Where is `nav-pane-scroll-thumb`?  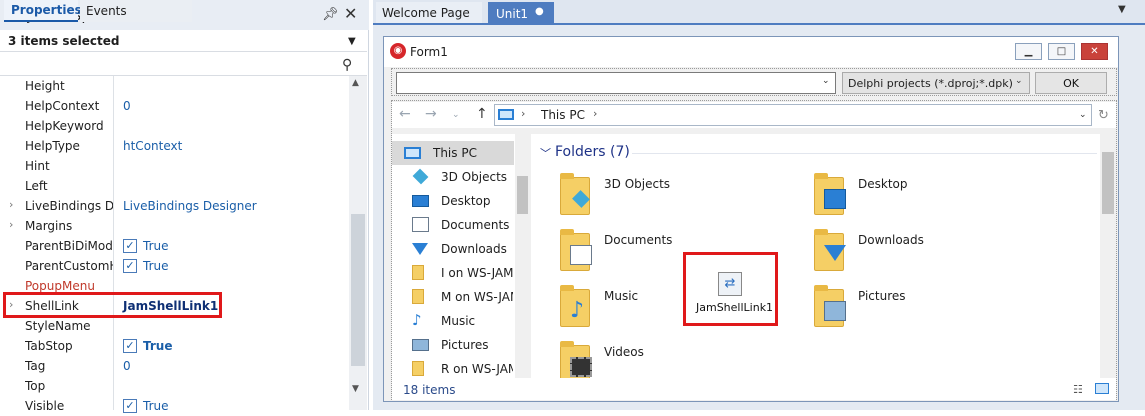
nav-pane-scroll-thumb is located at coordinates (522, 195).